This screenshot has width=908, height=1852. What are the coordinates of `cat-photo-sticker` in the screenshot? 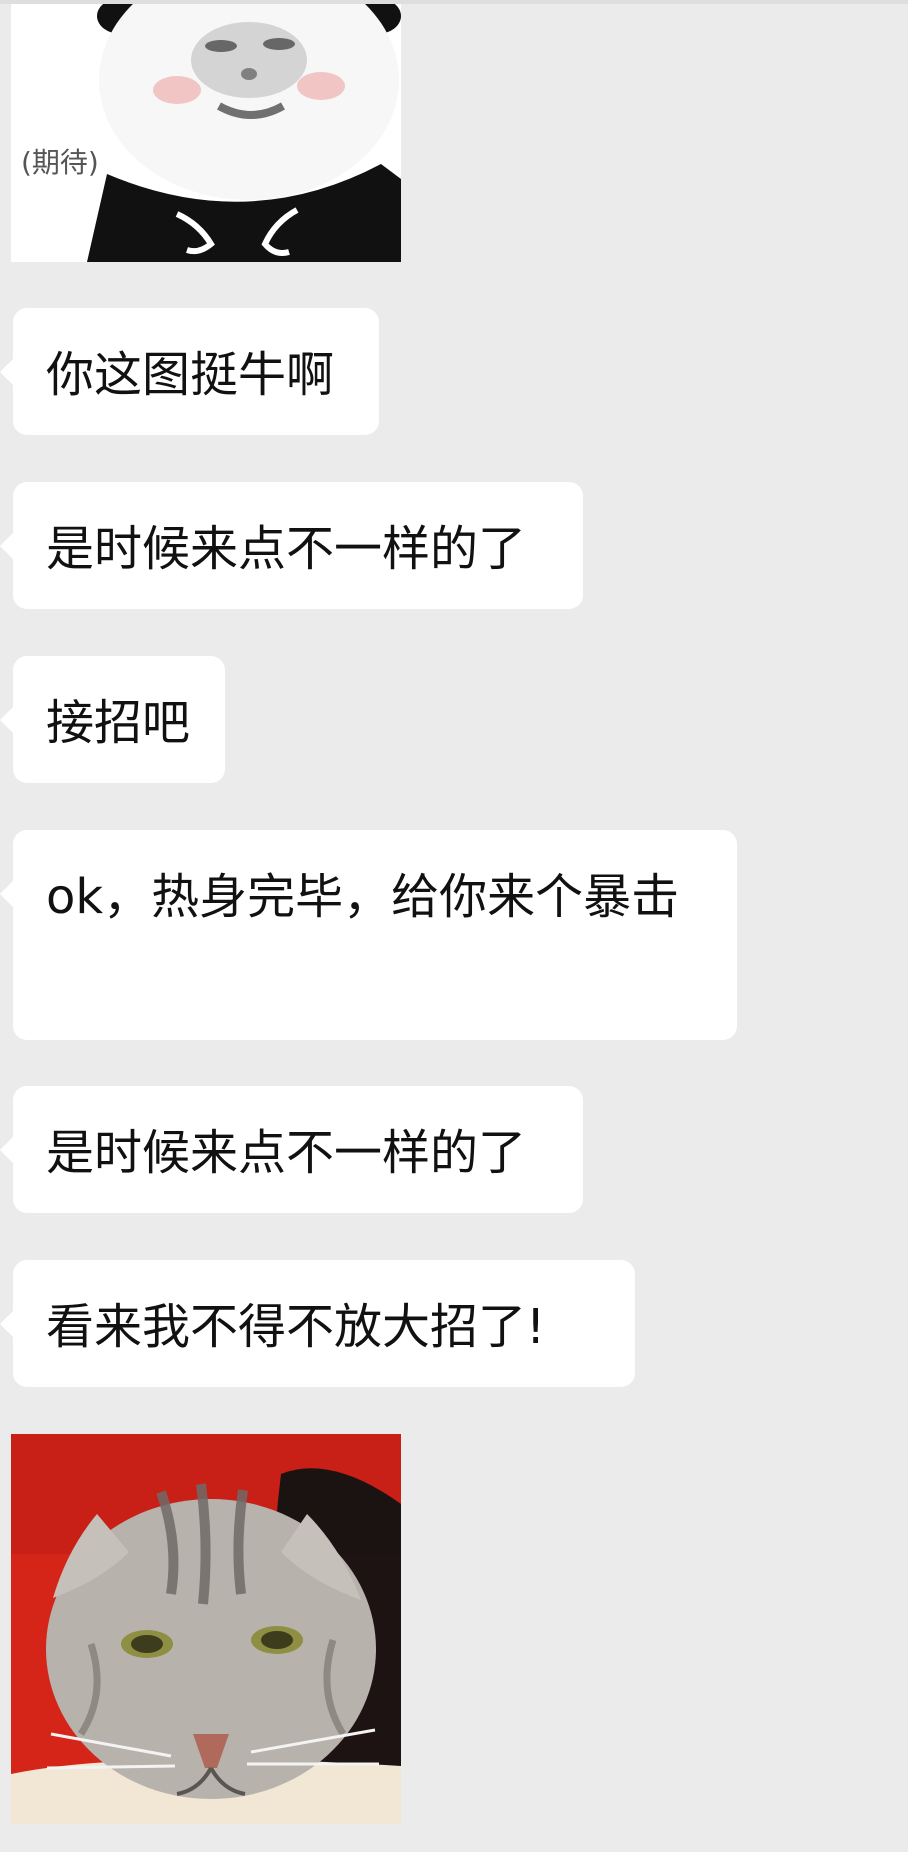 It's located at (206, 1629).